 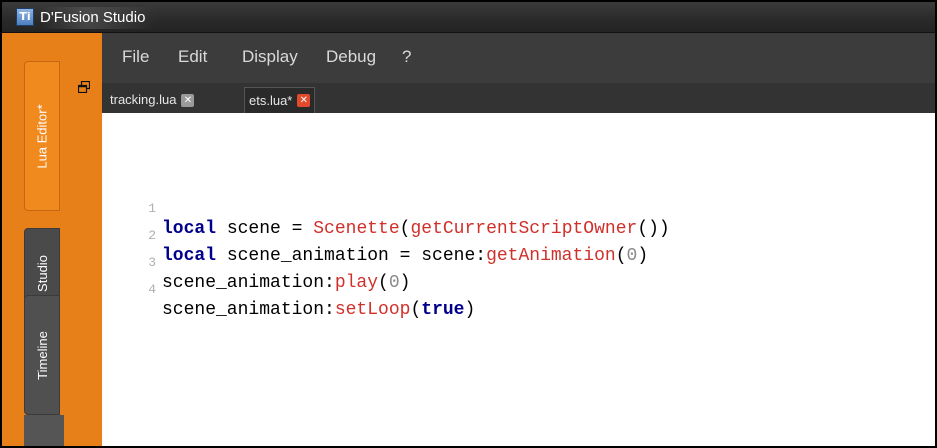 I want to click on dock-tab-label: Timeline, so click(x=42, y=355).